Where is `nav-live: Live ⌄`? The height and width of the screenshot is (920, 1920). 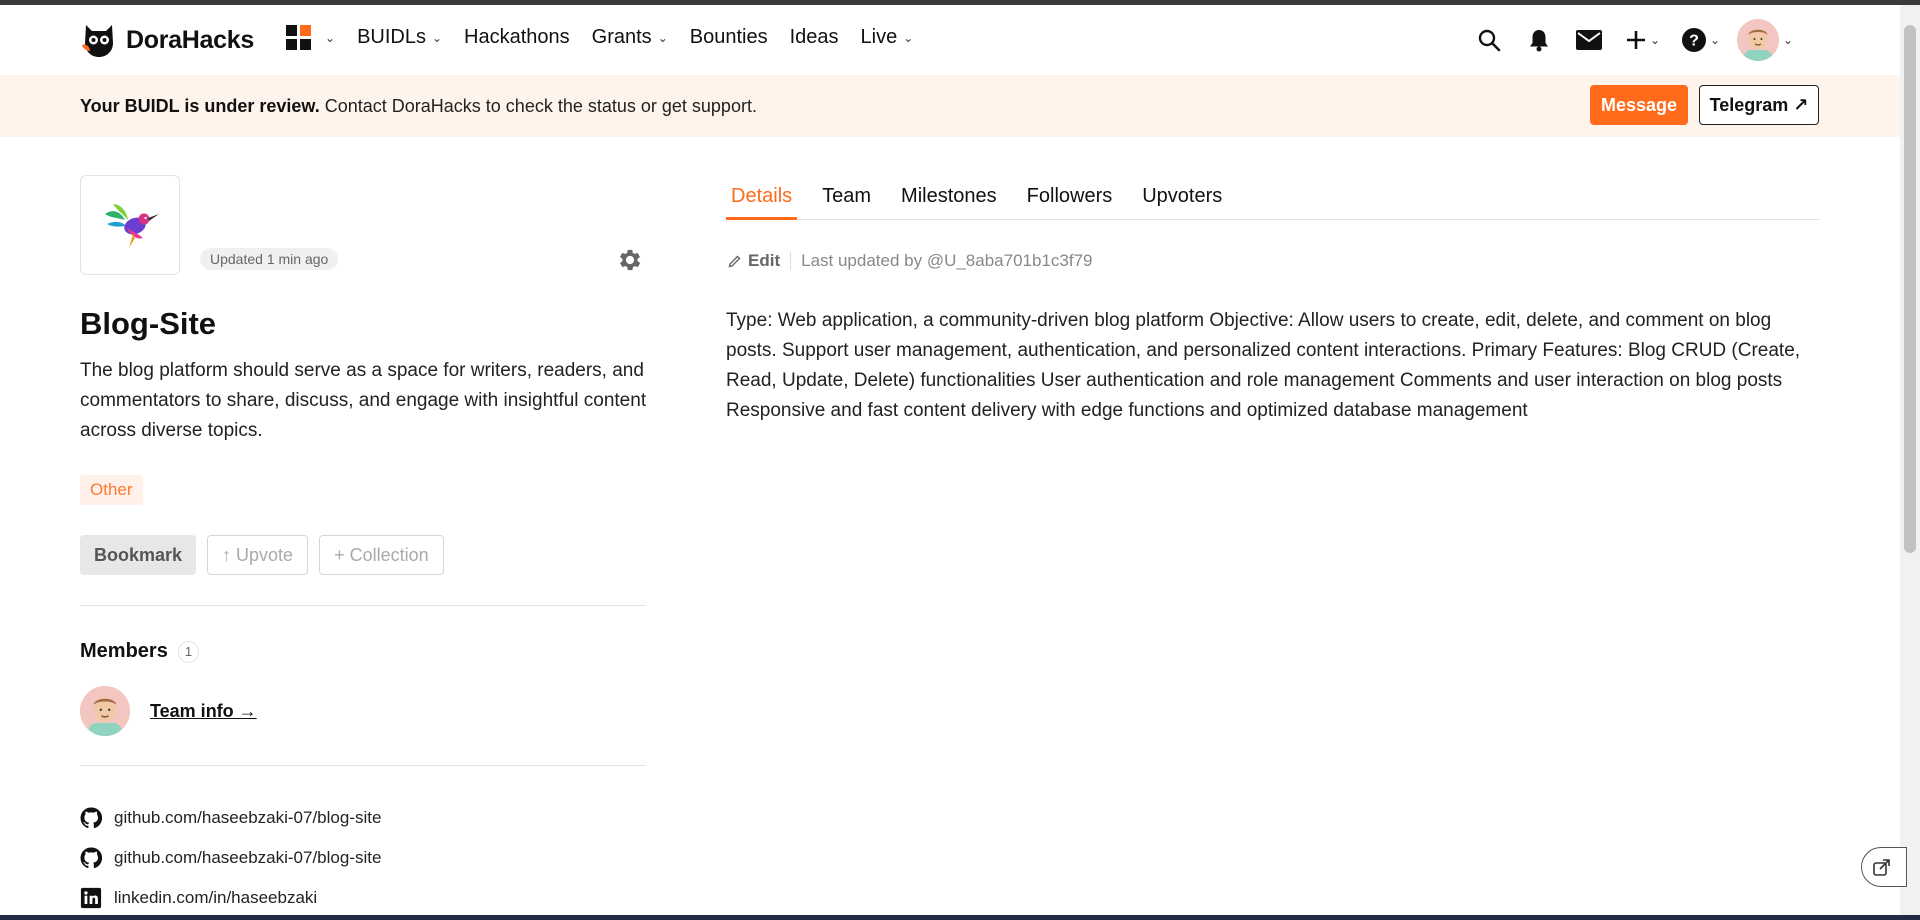 nav-live: Live ⌄ is located at coordinates (887, 37).